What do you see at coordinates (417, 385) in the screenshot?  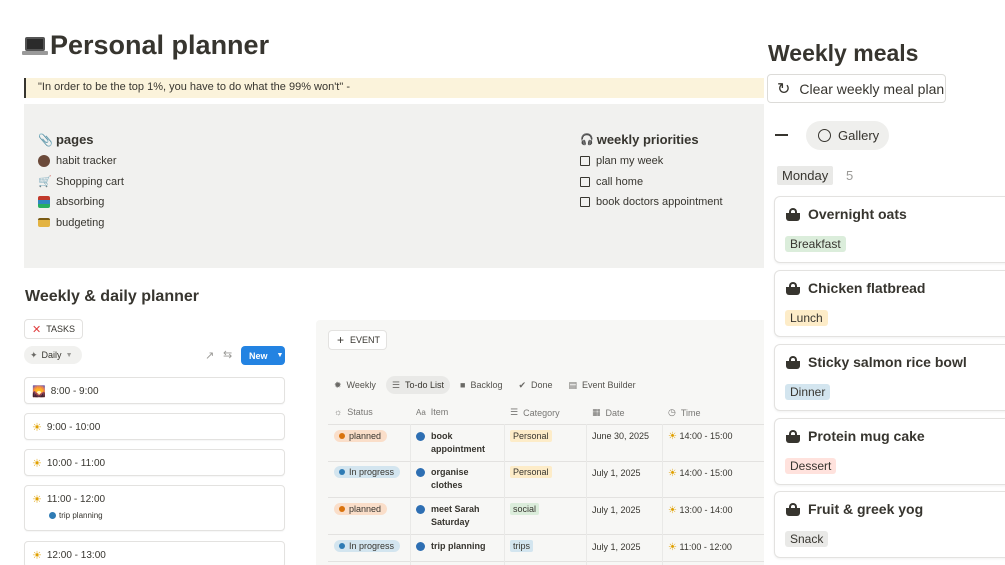 I see `tab-todo-list: ☰ To-do List` at bounding box center [417, 385].